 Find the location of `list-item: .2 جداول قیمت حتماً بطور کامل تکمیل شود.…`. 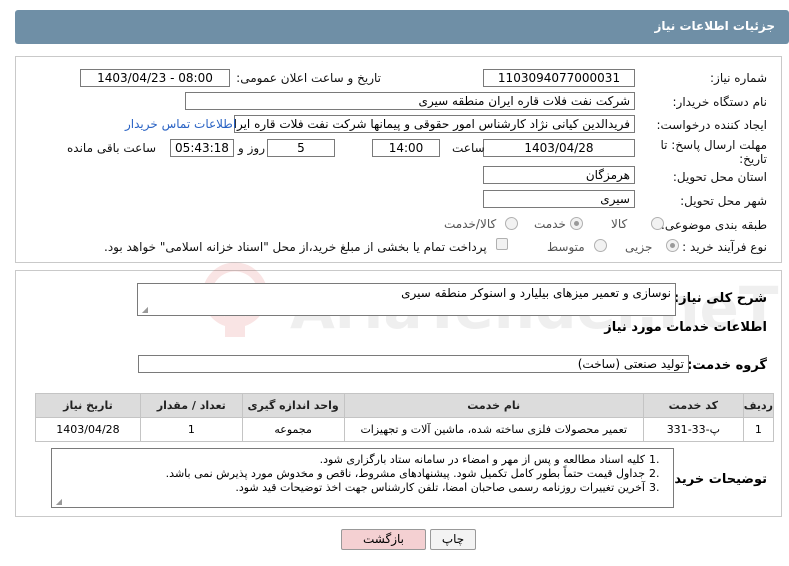

list-item: .2 جداول قیمت حتماً بطور کامل تکمیل شود.… is located at coordinates (412, 473).